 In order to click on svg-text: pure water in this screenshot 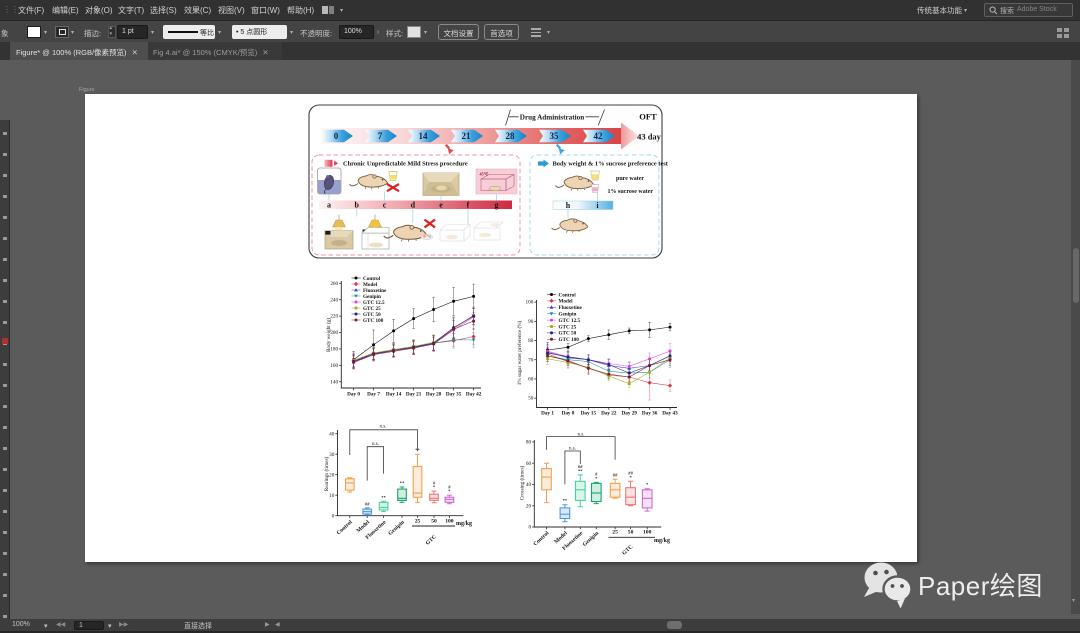, I will do `click(630, 179)`.